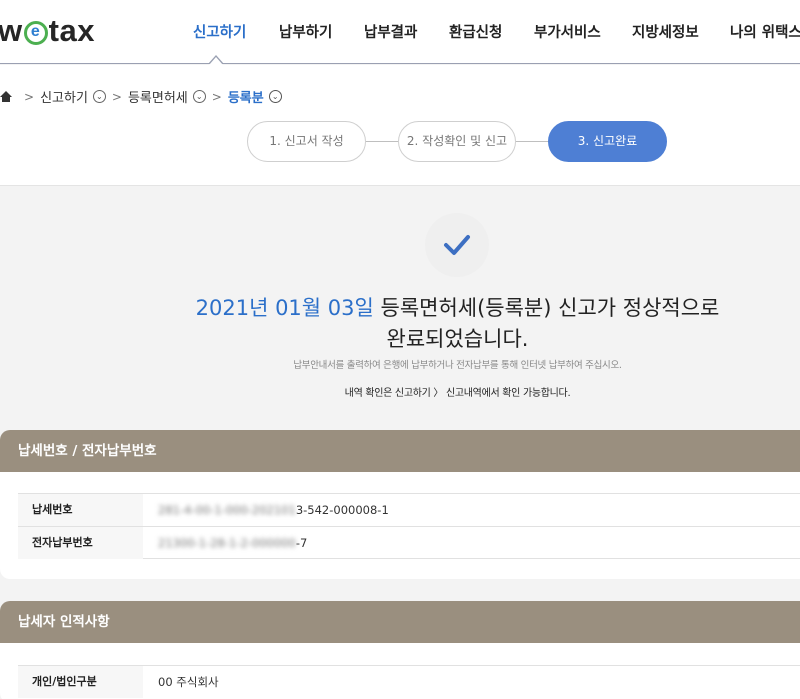 The height and width of the screenshot is (699, 800). I want to click on breadcrumb: > 신고하기 ⌄ > 등록면허세 ⌄ > 등록분 ⌄, so click(141, 96).